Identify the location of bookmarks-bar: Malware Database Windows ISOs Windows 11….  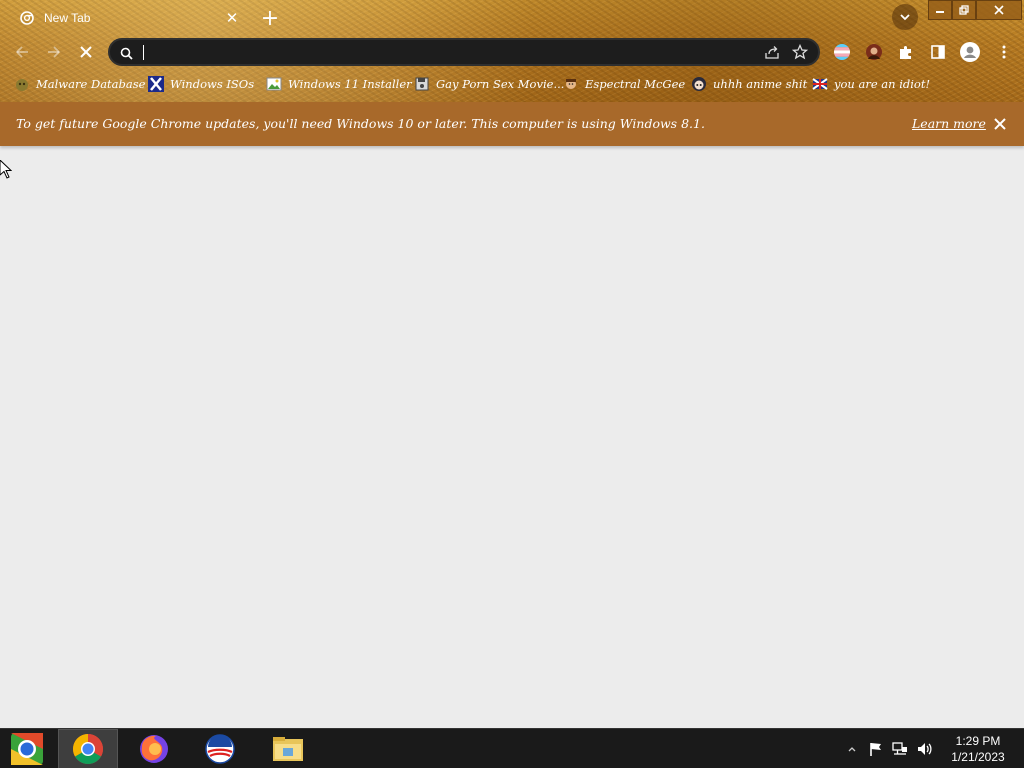
(512, 84).